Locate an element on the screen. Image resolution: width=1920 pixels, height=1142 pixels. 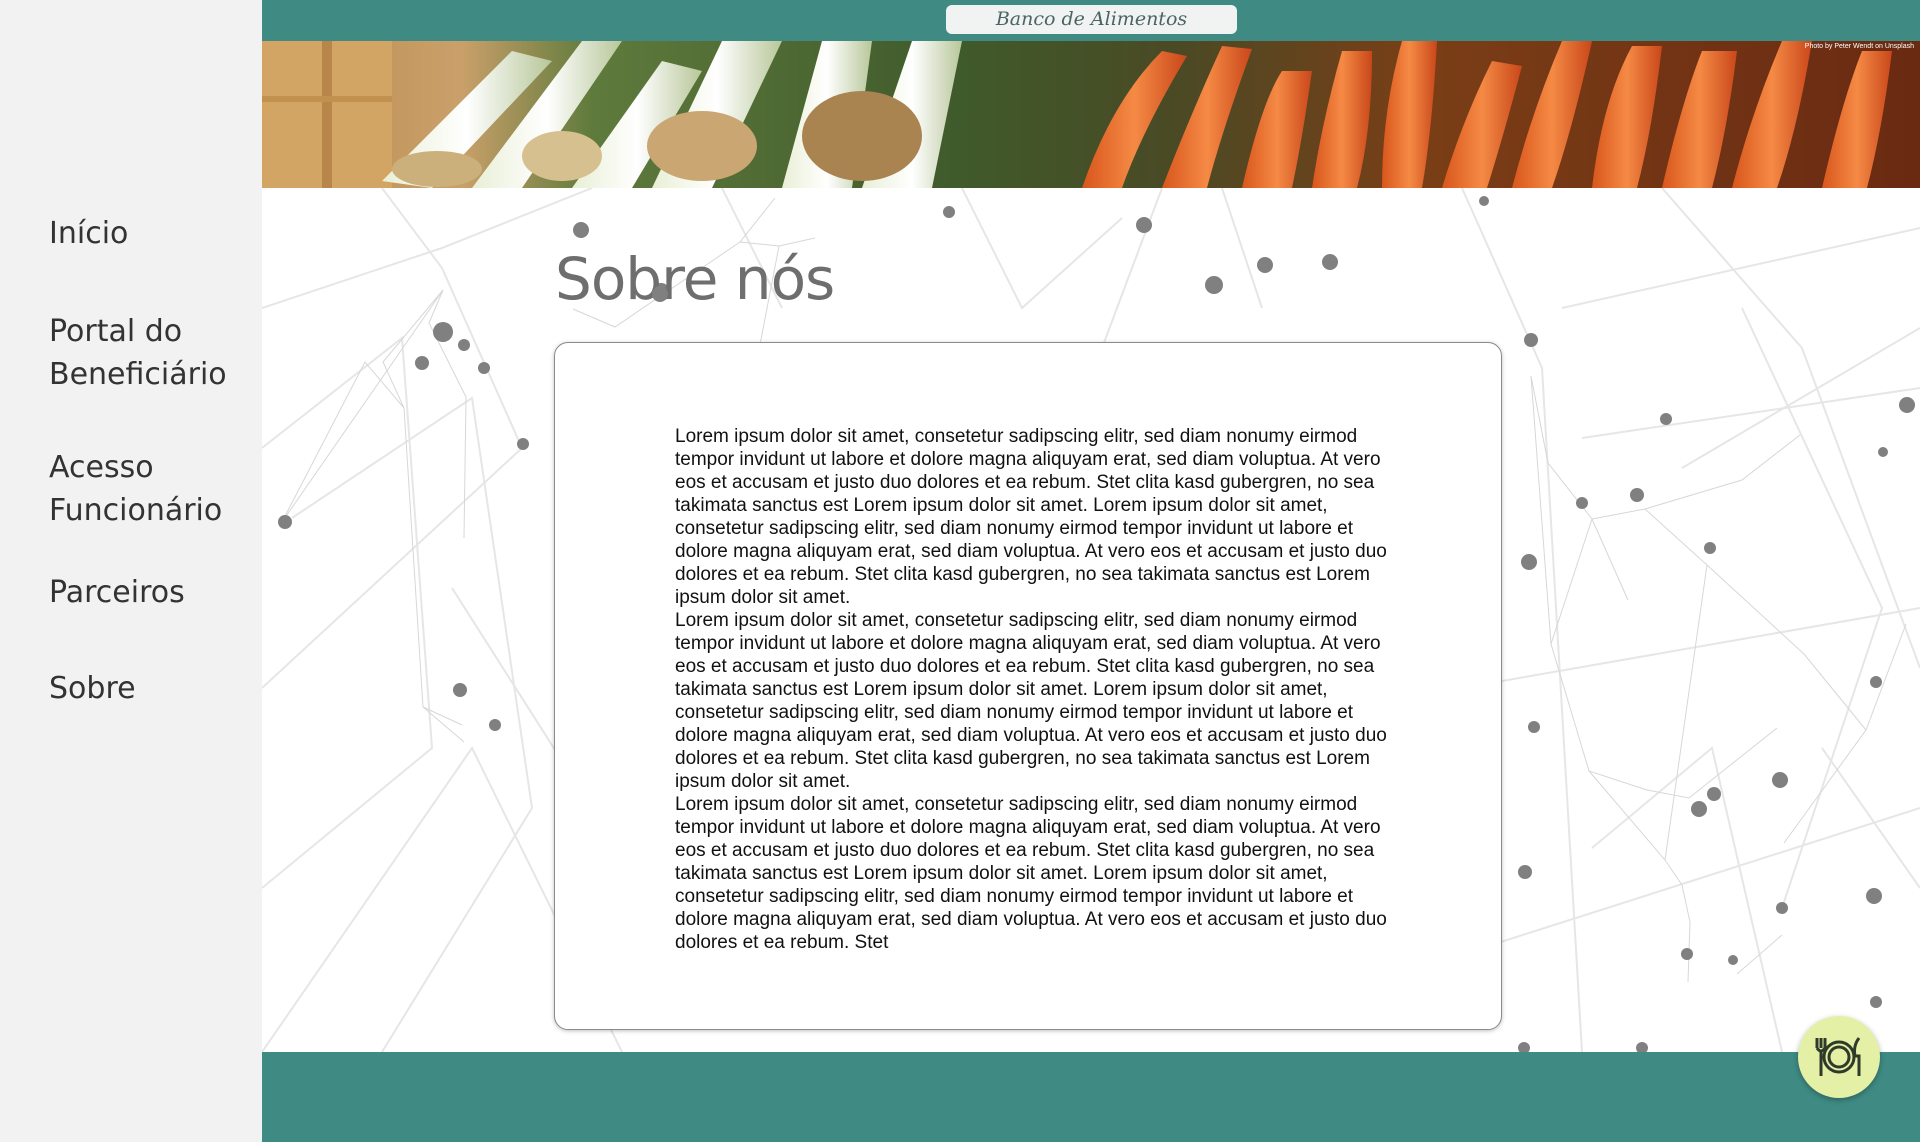
photo-credit: Photo by Peter Wendt on Unsplash is located at coordinates (1859, 46).